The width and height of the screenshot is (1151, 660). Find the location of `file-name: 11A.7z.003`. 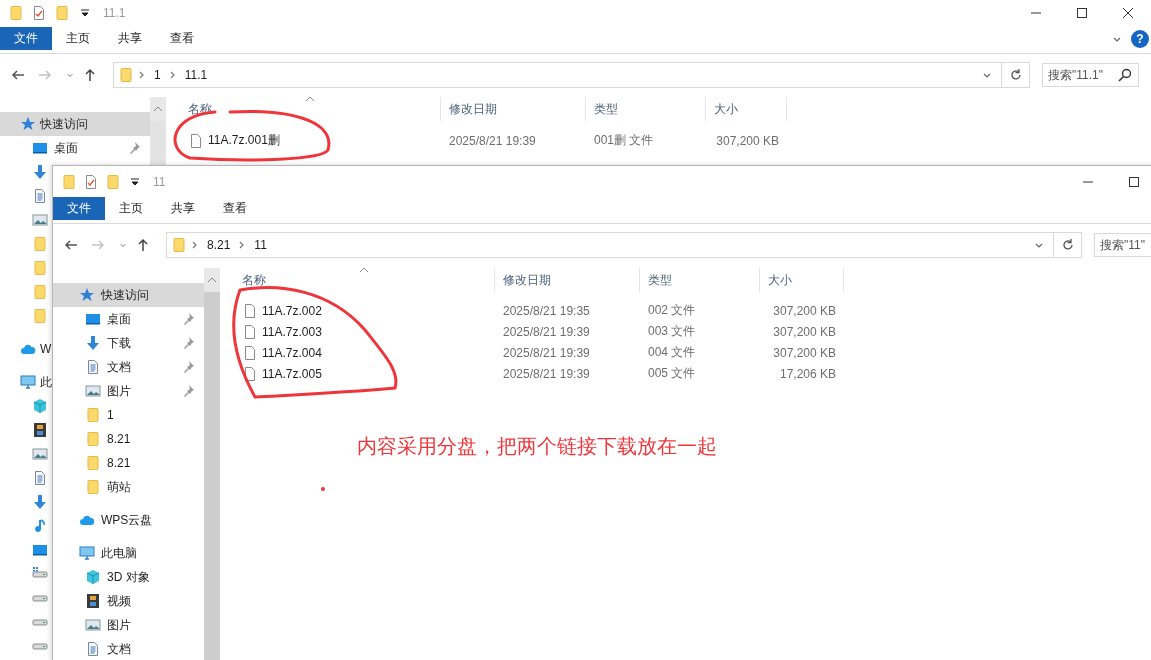

file-name: 11A.7z.003 is located at coordinates (292, 331).